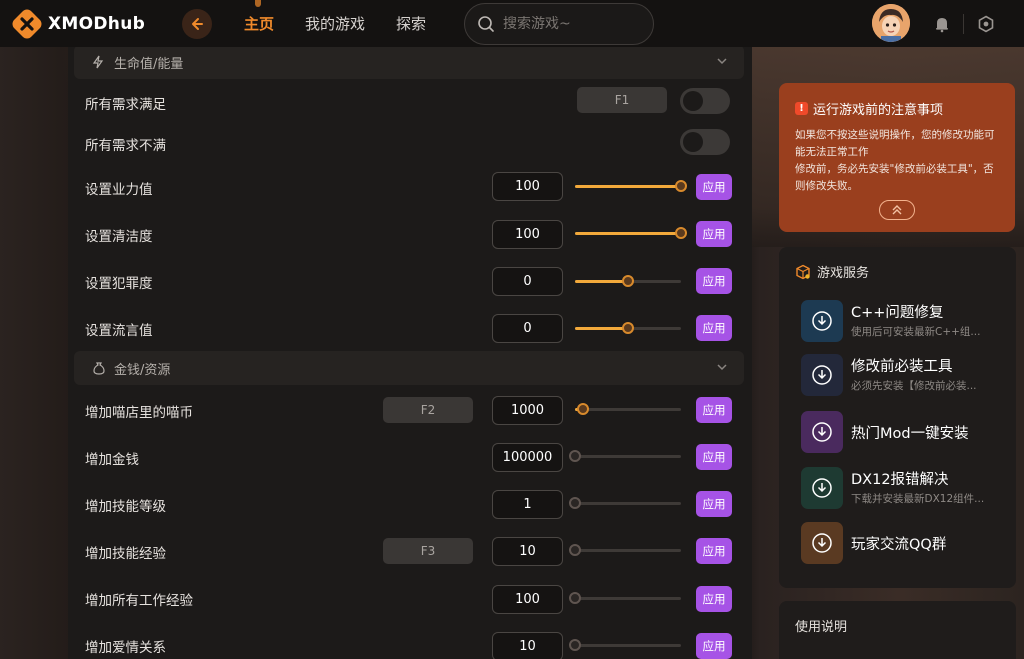 The height and width of the screenshot is (659, 1024). Describe the element at coordinates (335, 23) in the screenshot. I see `nav-my-games: 我的游戏` at that location.